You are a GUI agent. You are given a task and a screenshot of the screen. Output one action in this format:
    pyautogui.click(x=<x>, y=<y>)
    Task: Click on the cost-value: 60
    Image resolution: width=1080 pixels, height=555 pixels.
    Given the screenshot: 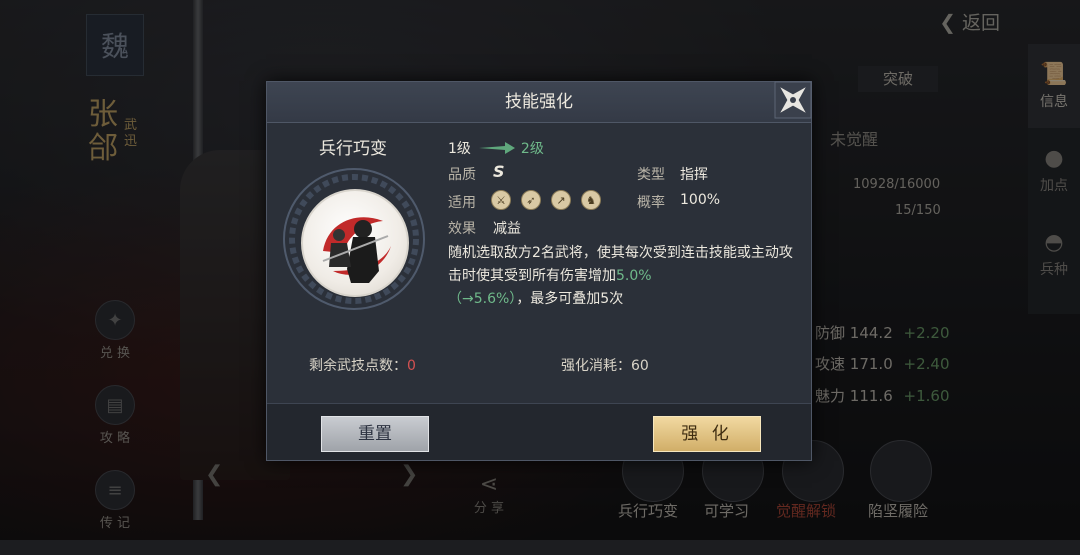 What is the action you would take?
    pyautogui.click(x=640, y=366)
    